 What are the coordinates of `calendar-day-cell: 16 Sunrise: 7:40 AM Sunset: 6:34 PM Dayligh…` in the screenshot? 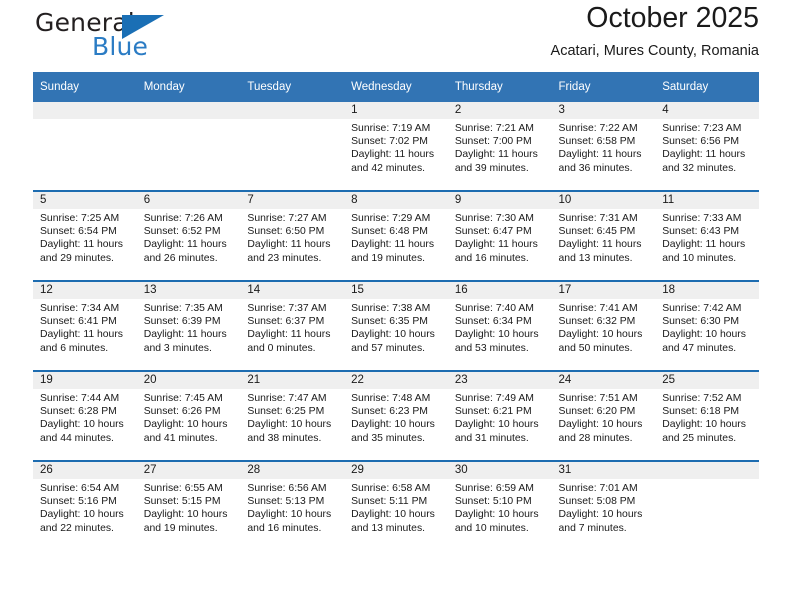 It's located at (499, 325).